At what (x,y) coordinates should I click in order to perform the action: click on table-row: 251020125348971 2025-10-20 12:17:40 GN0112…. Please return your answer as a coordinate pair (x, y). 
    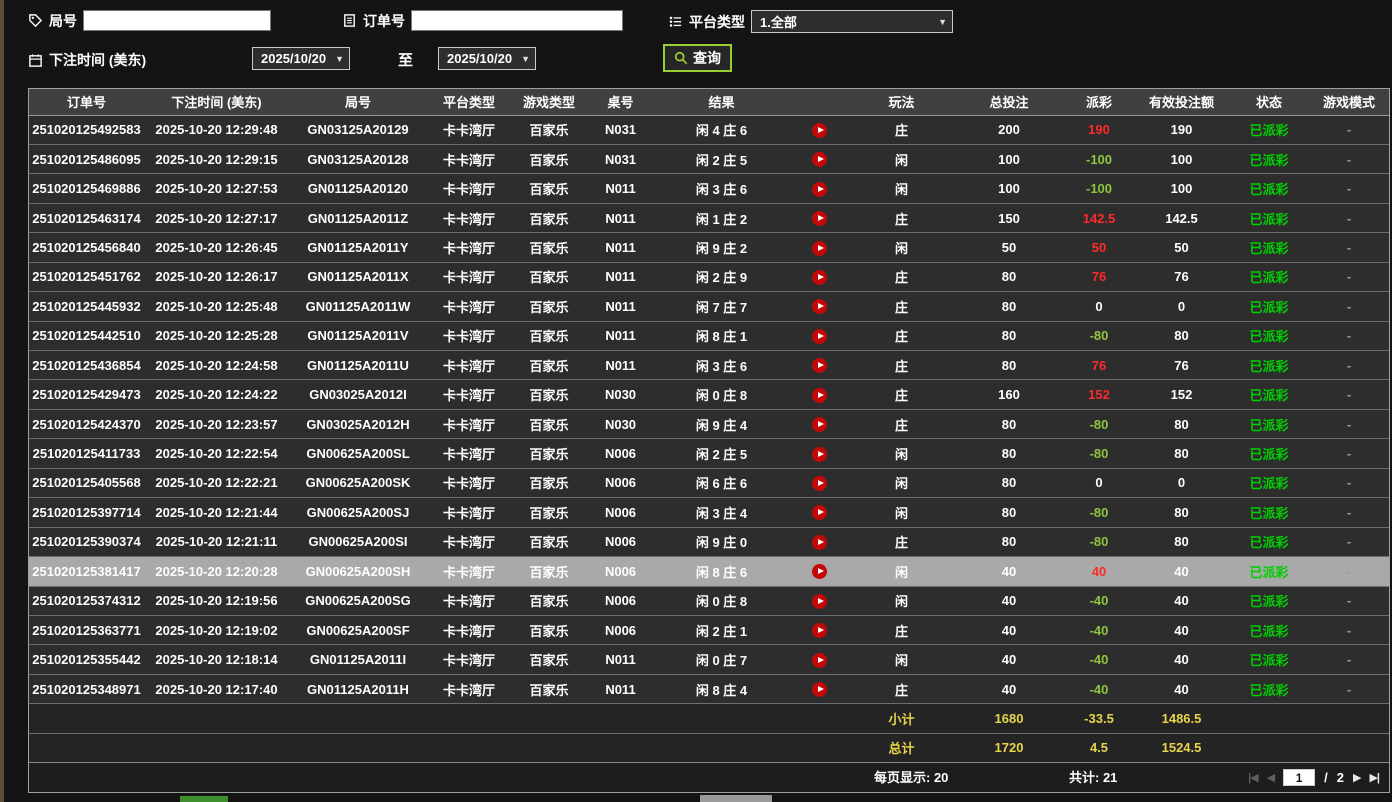
    Looking at the image, I should click on (709, 688).